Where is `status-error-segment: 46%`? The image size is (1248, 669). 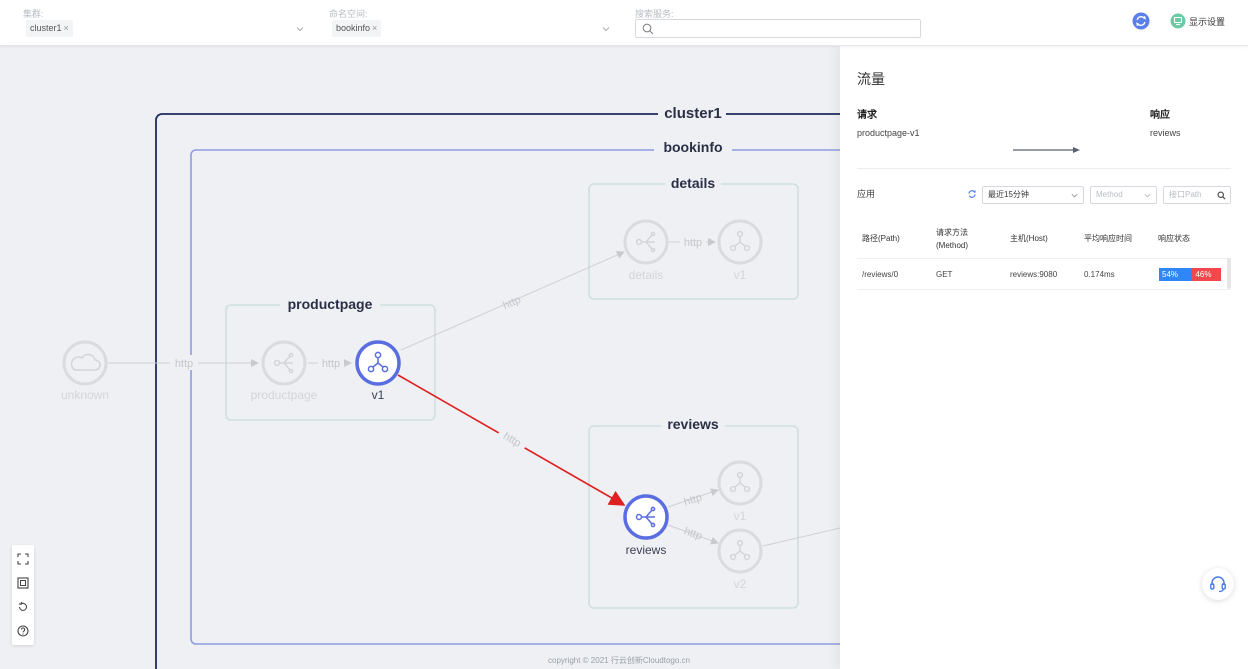
status-error-segment: 46% is located at coordinates (1206, 274).